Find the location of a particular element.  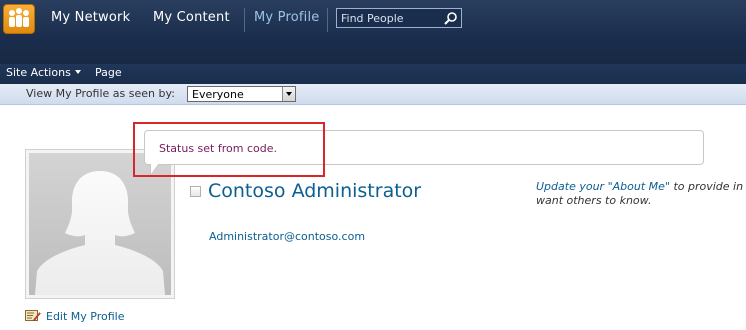

profile-name: Contoso Administrator is located at coordinates (315, 191).